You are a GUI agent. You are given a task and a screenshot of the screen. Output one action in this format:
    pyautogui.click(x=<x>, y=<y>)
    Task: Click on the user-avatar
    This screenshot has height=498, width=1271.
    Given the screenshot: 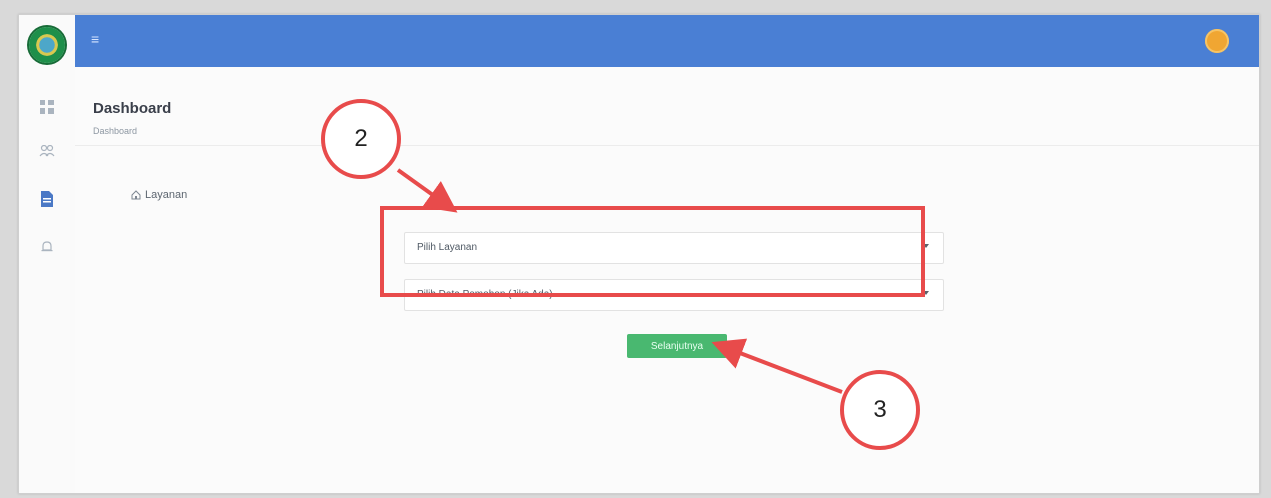 What is the action you would take?
    pyautogui.click(x=1217, y=41)
    